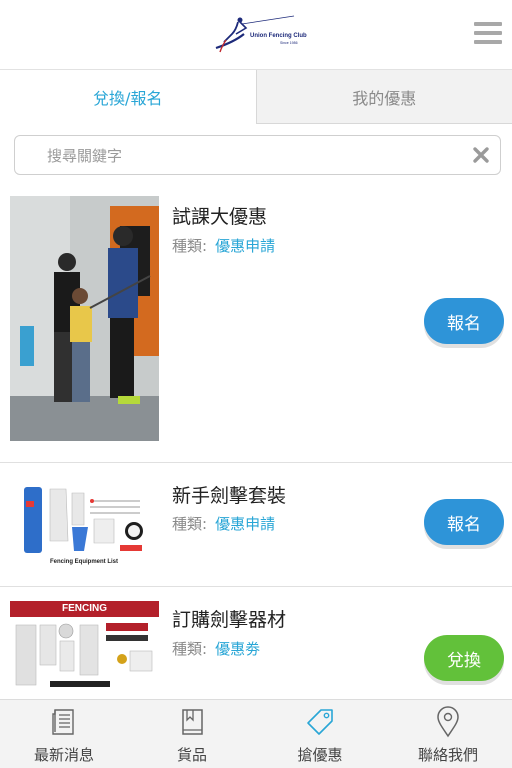 The width and height of the screenshot is (512, 768). What do you see at coordinates (448, 722) in the screenshot?
I see `location-pin-icon` at bounding box center [448, 722].